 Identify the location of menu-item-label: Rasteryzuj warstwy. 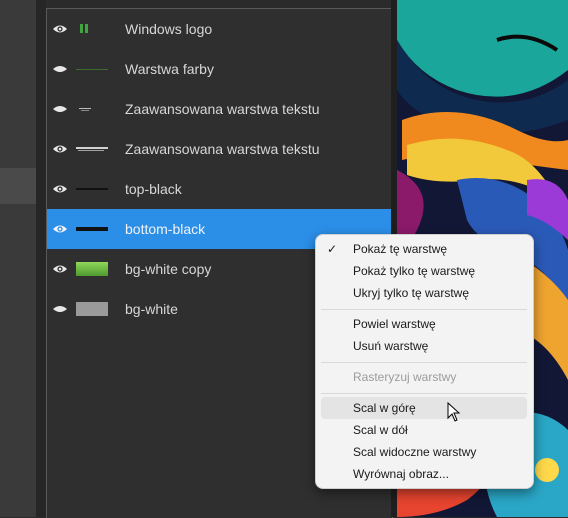
(405, 377).